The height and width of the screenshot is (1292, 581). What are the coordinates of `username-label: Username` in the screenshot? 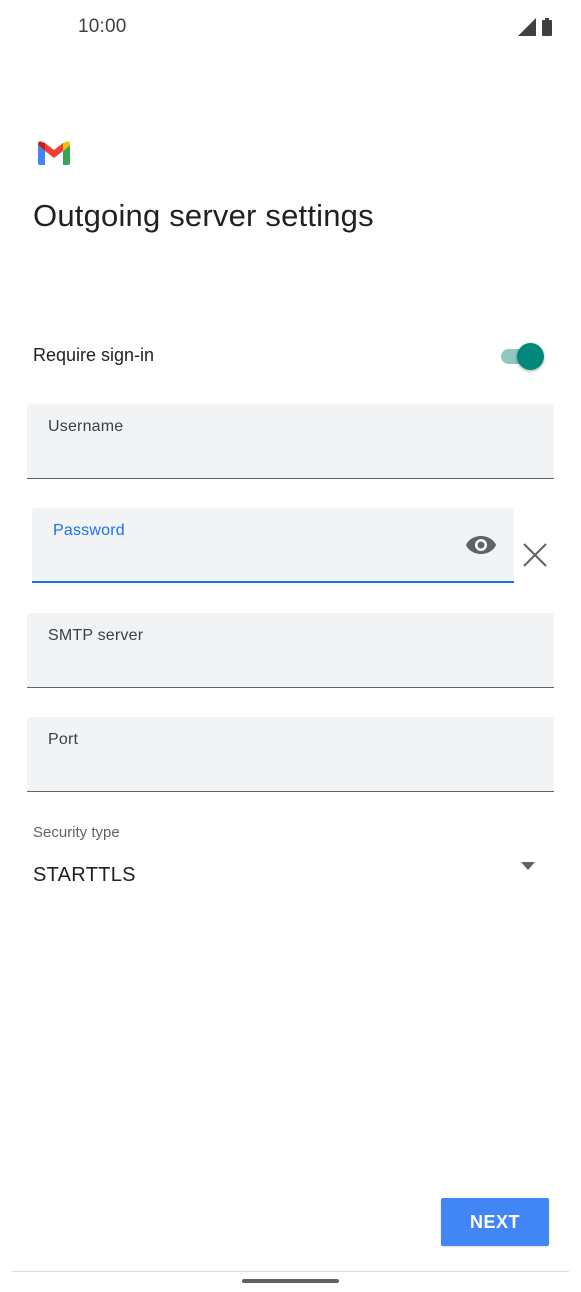 It's located at (86, 426).